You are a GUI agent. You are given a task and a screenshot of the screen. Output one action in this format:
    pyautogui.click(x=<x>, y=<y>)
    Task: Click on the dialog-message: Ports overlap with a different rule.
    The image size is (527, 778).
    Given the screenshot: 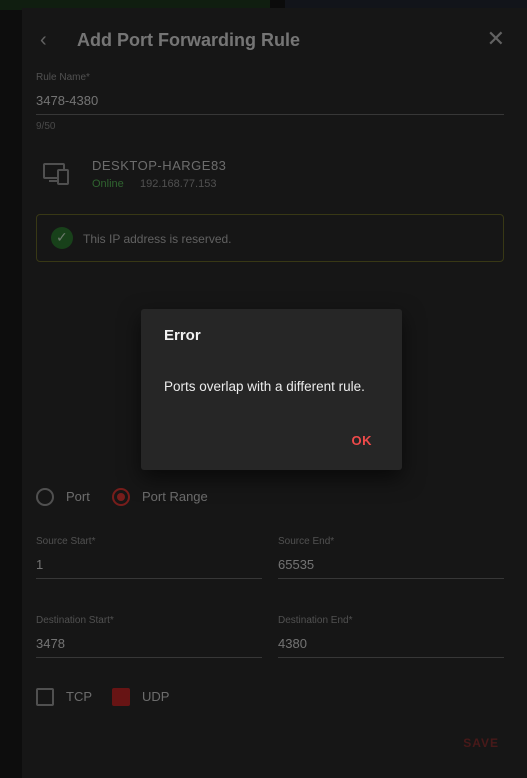 What is the action you would take?
    pyautogui.click(x=264, y=386)
    